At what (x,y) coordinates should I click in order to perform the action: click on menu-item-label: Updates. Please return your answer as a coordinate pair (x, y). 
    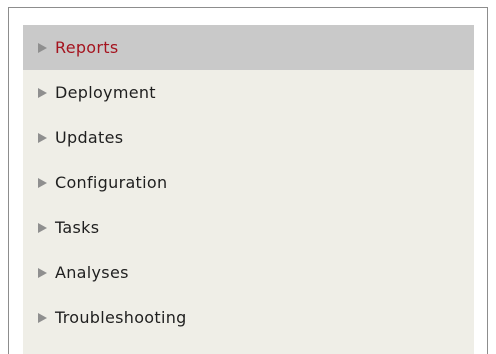
    Looking at the image, I should click on (89, 137).